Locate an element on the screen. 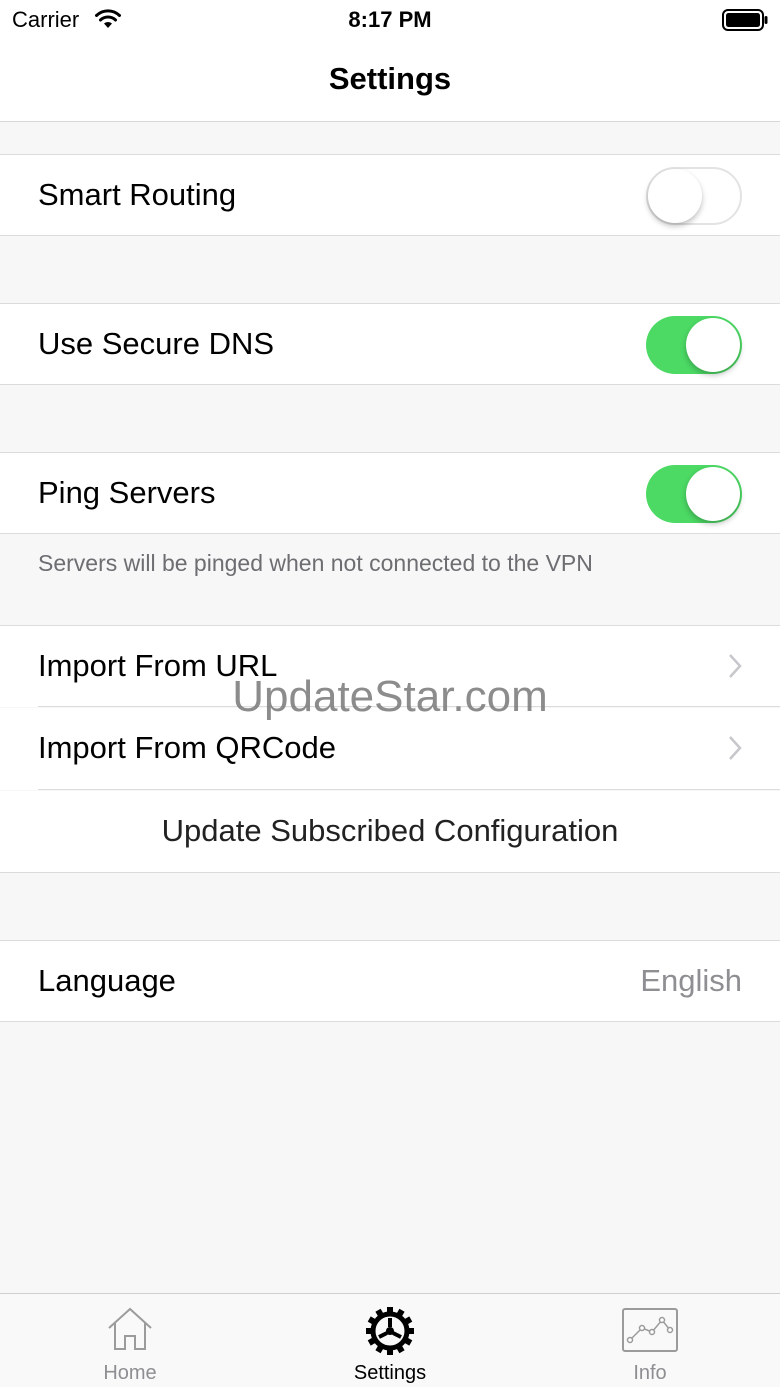 This screenshot has height=1387, width=780. language-row: Language English is located at coordinates (390, 981).